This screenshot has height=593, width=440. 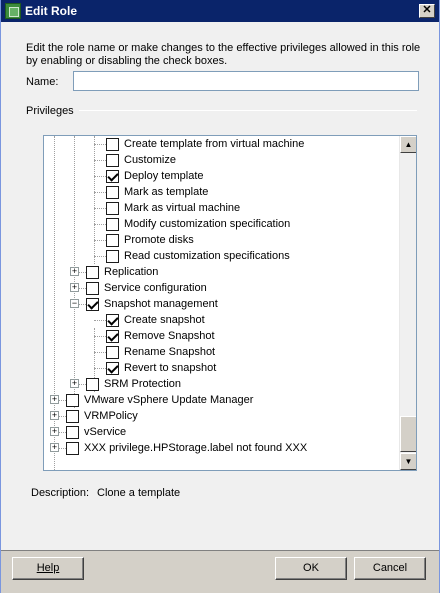 I want to click on tree-item: Remove Snapshot, so click(x=160, y=336).